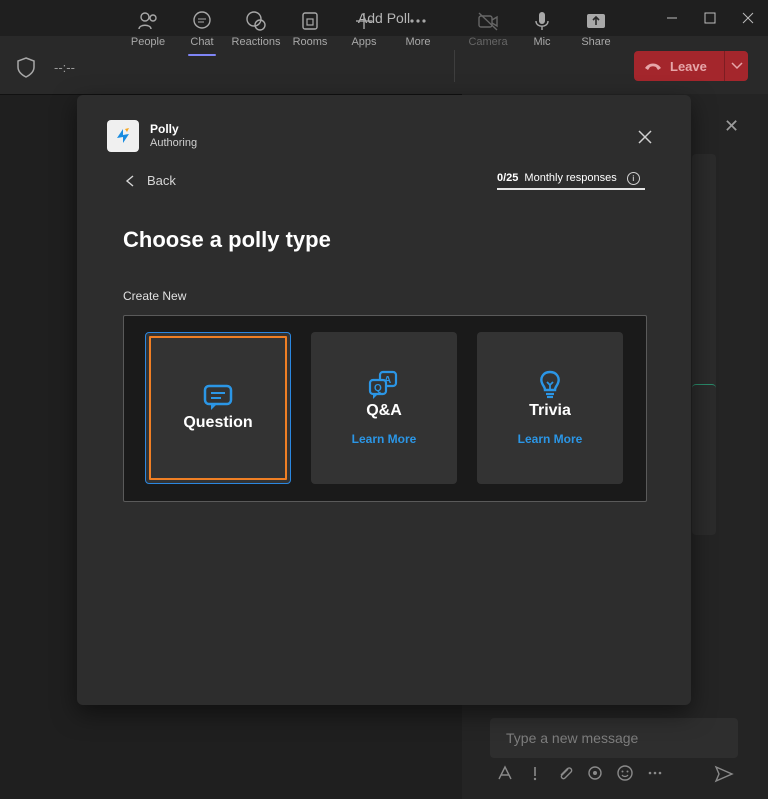 The image size is (768, 799). What do you see at coordinates (202, 42) in the screenshot?
I see `chat-label: Chat` at bounding box center [202, 42].